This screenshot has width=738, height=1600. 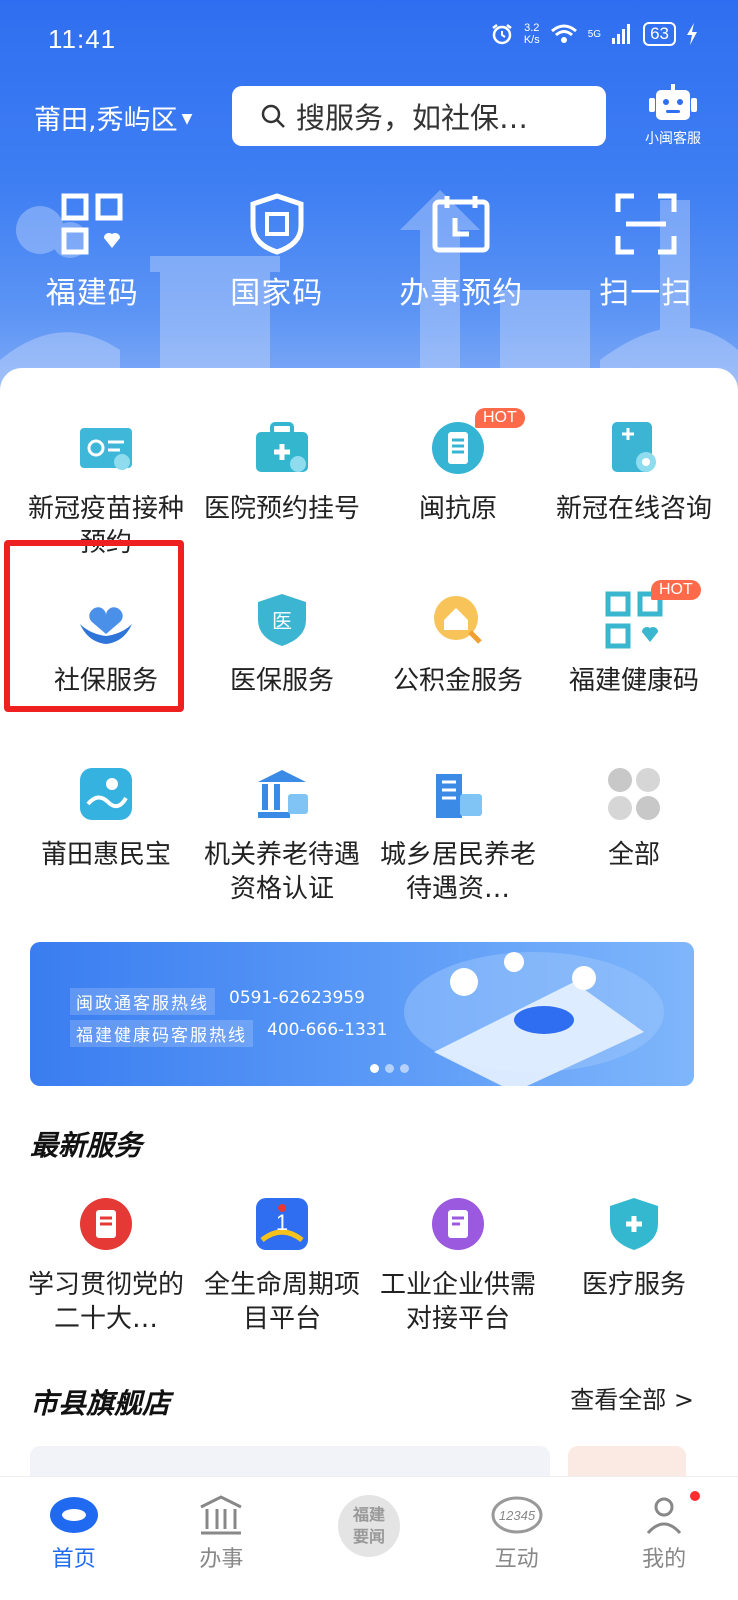 I want to click on qr-code-heart-icon, so click(x=92, y=224).